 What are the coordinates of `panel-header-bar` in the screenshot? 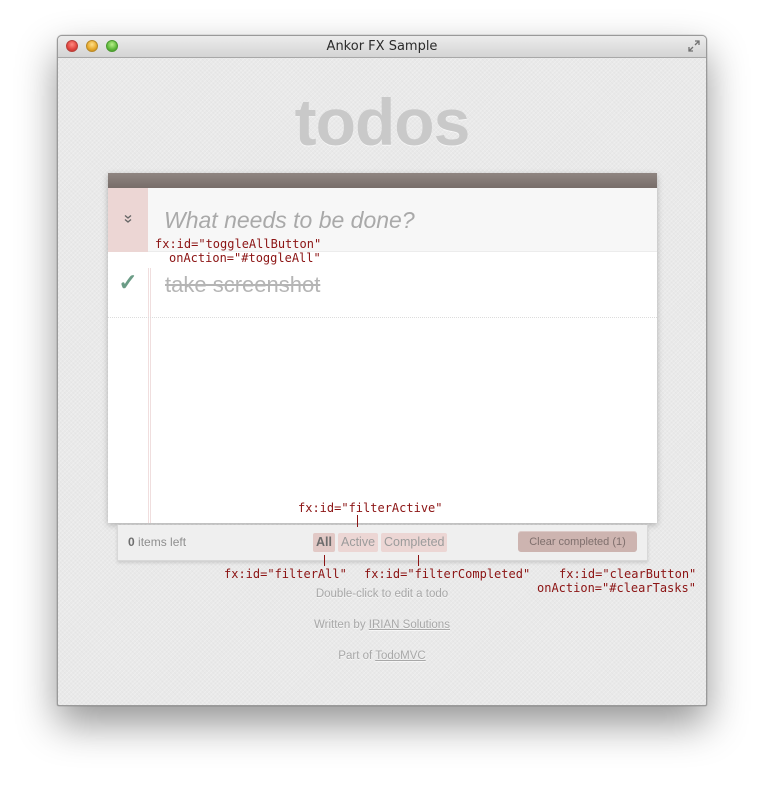 It's located at (382, 180).